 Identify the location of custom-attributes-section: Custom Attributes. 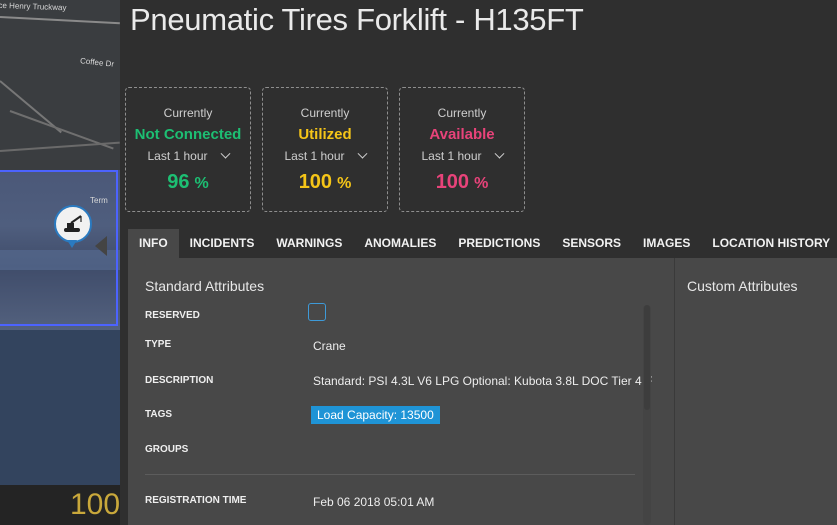
(755, 391).